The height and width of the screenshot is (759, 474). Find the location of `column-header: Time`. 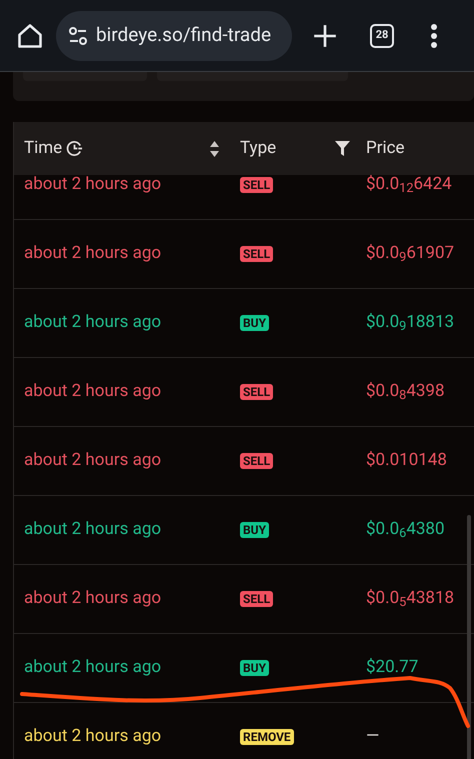

column-header: Time is located at coordinates (43, 149).